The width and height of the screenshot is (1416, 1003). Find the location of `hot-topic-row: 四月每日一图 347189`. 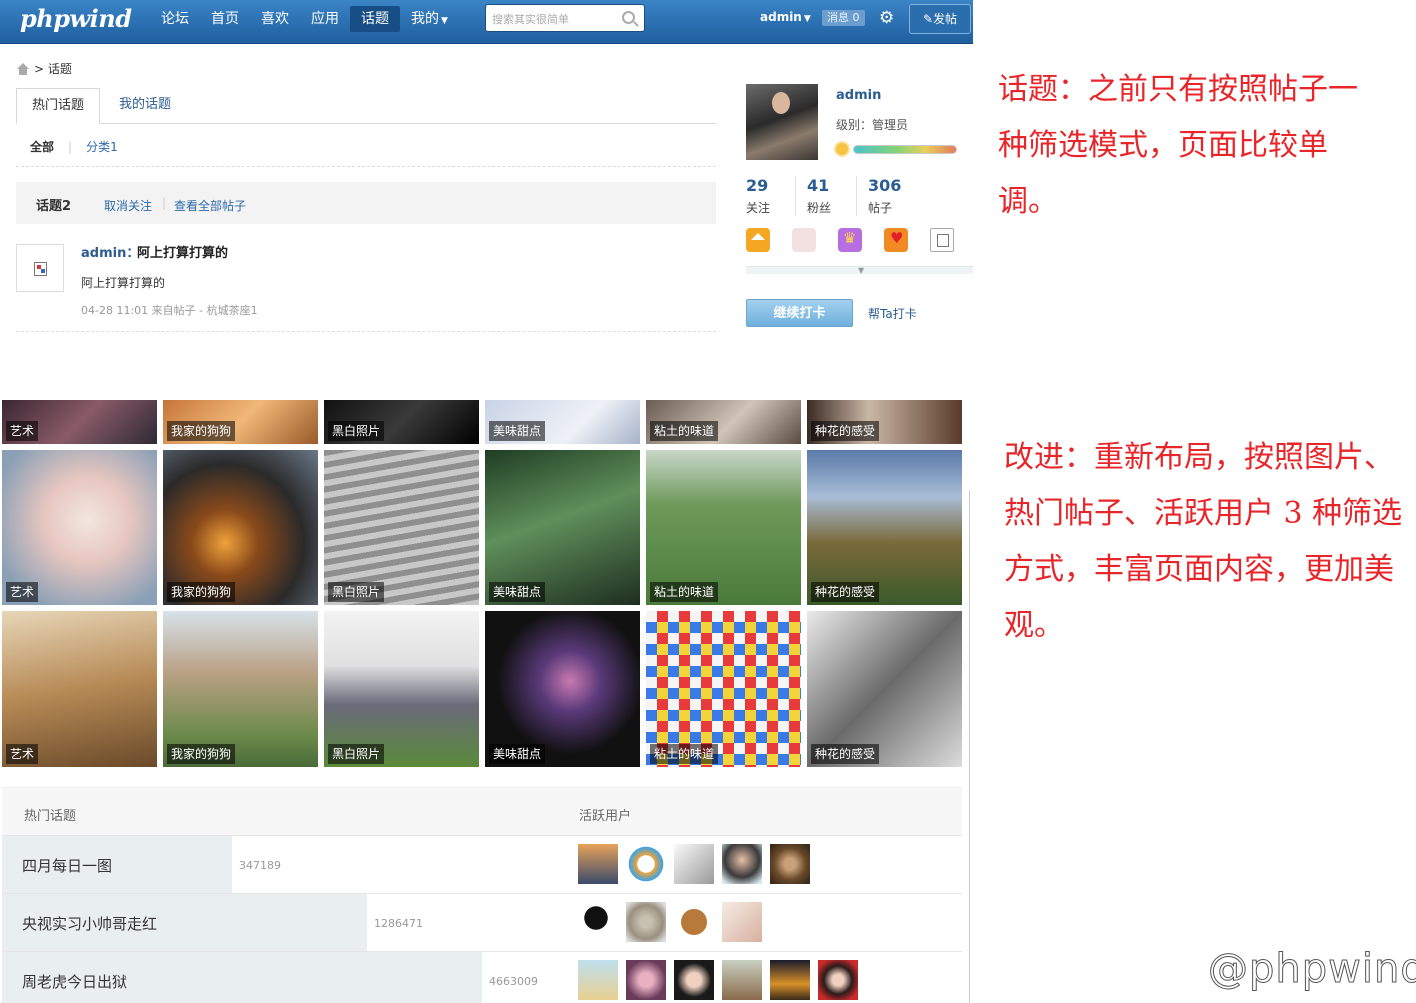

hot-topic-row: 四月每日一图 347189 is located at coordinates (482, 865).